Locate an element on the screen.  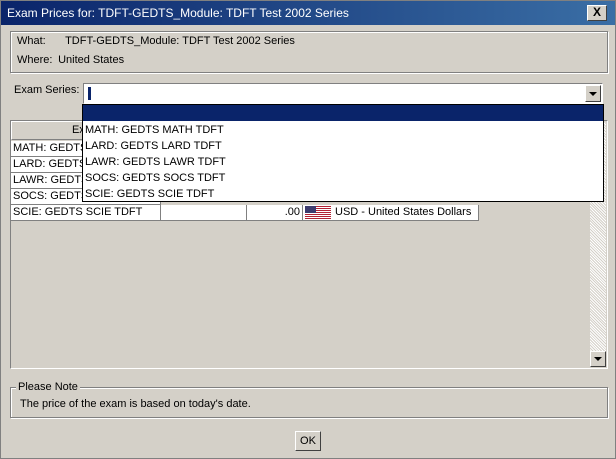
note-legend: Please Note is located at coordinates (48, 387).